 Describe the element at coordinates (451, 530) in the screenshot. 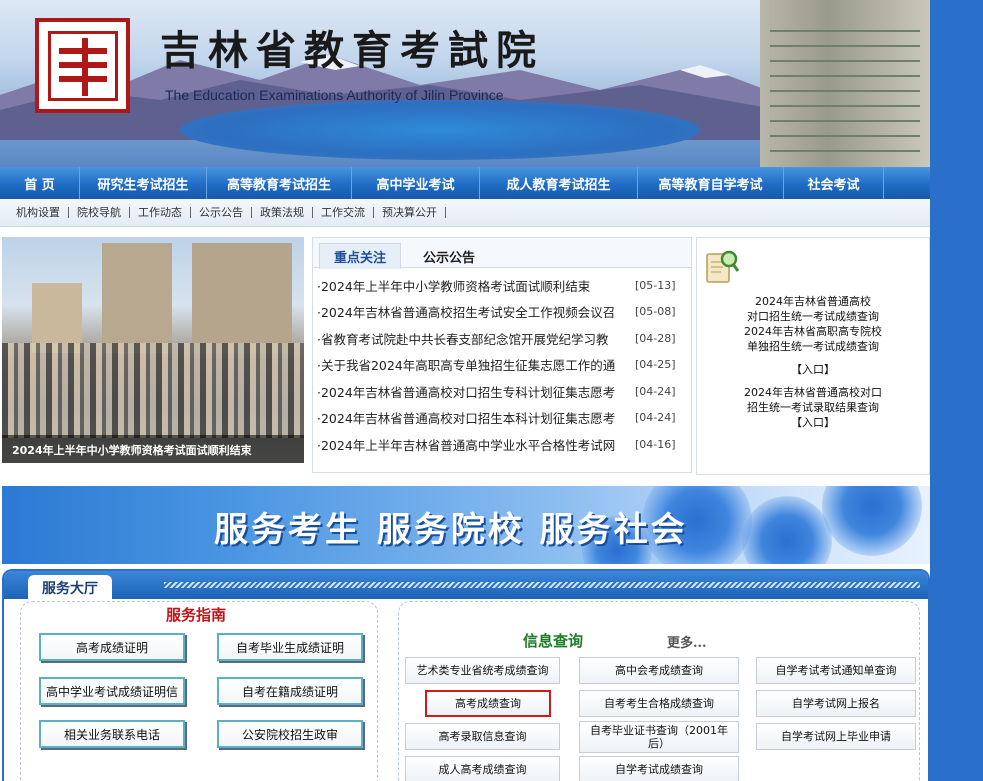

I see `slogan-text: 服务考生 服务院校 服务社会` at that location.